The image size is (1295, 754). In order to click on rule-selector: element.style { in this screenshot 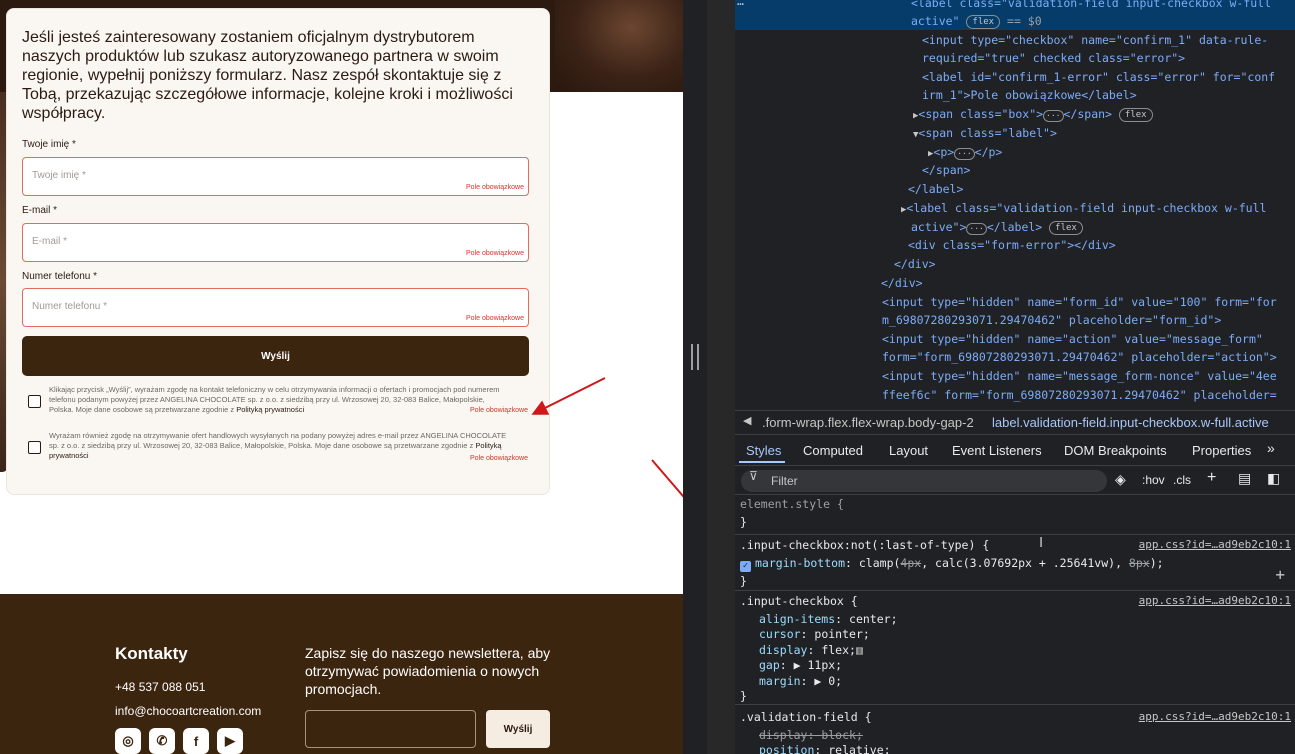, I will do `click(792, 504)`.